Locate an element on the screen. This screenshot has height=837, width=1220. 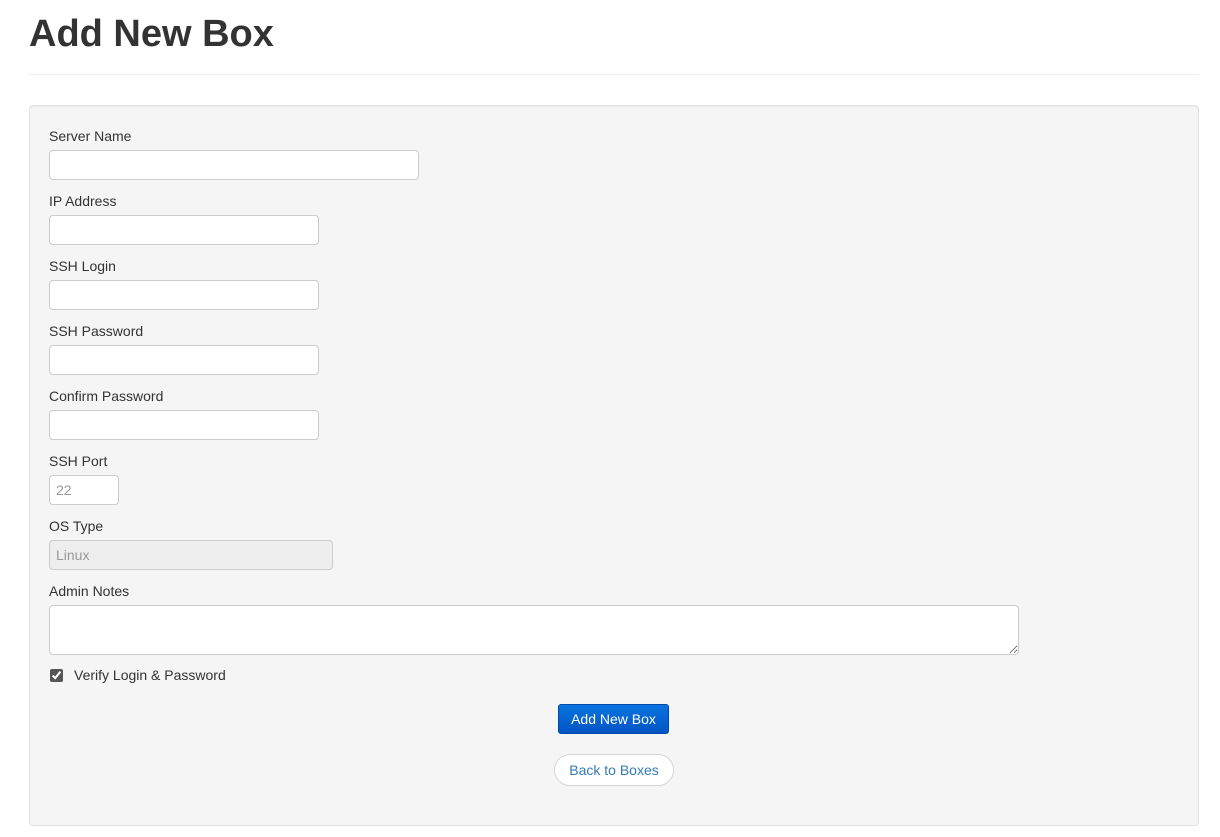
ssh-login-input is located at coordinates (184, 295).